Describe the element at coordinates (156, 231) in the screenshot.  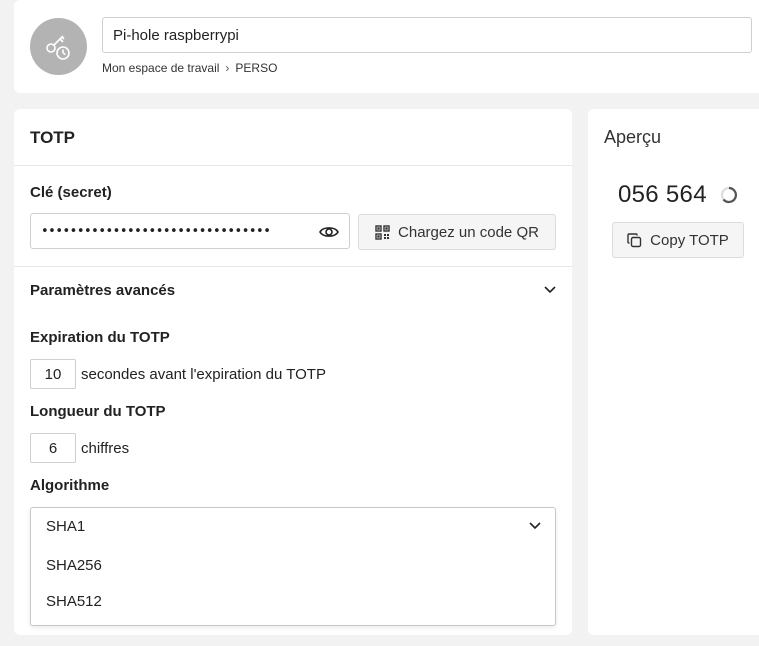
I see `secret-masked-value: ••••••••••••••••••••••••••••••••` at that location.